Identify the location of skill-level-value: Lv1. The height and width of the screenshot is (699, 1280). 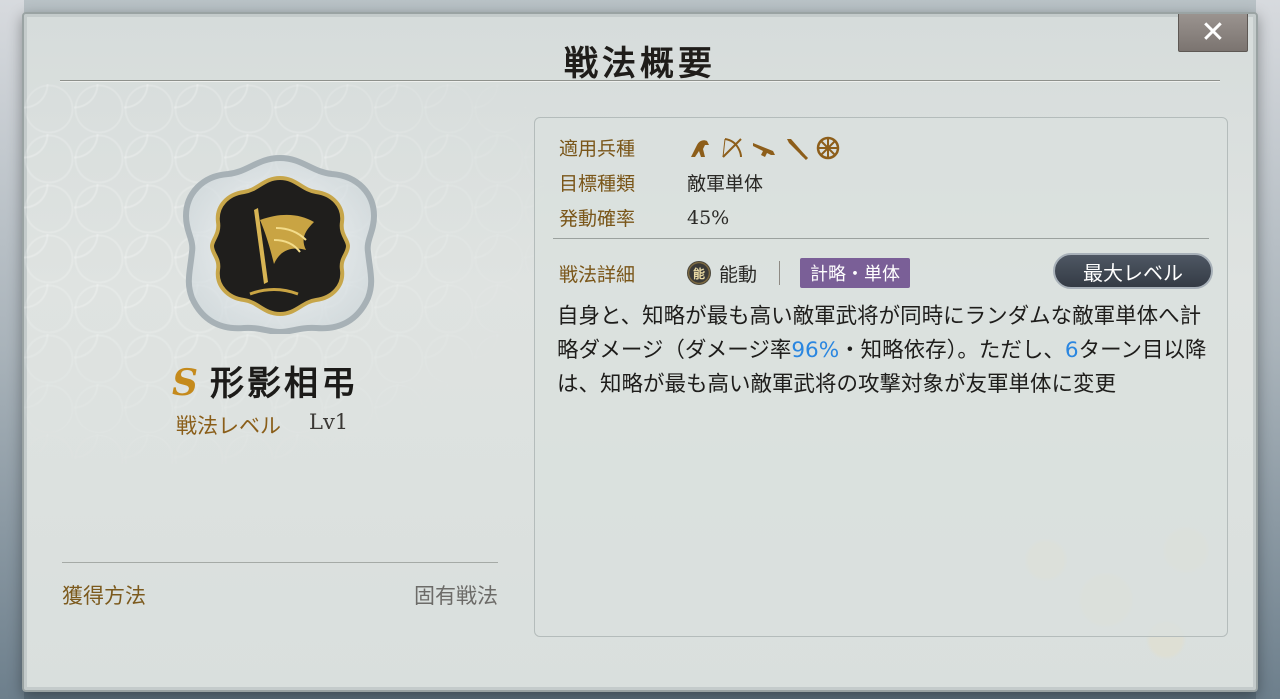
(329, 422).